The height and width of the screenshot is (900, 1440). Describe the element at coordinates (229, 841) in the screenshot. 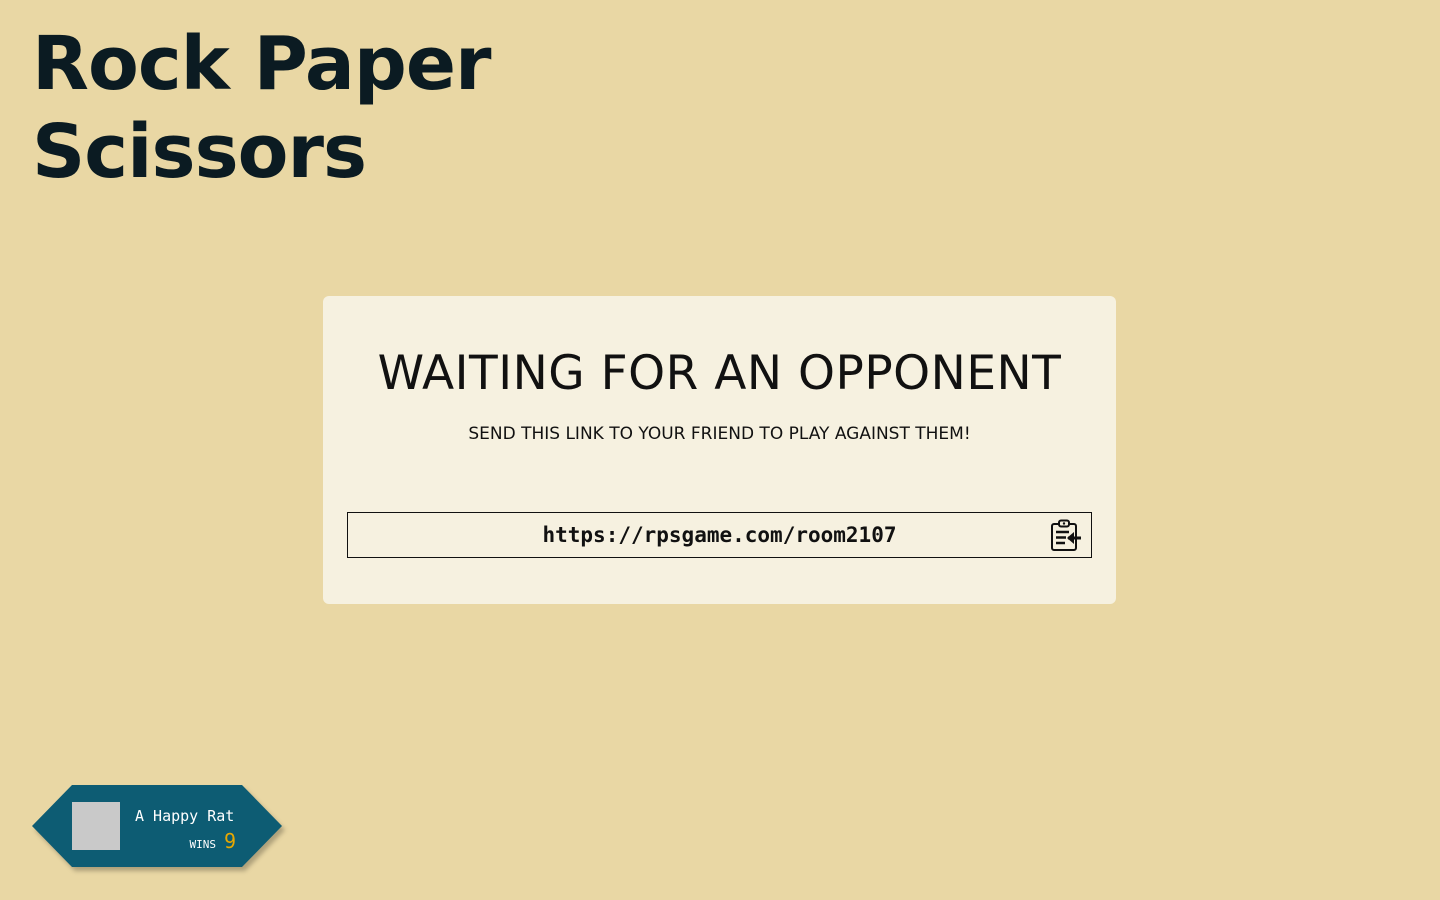

I see `wins-count: 9` at that location.